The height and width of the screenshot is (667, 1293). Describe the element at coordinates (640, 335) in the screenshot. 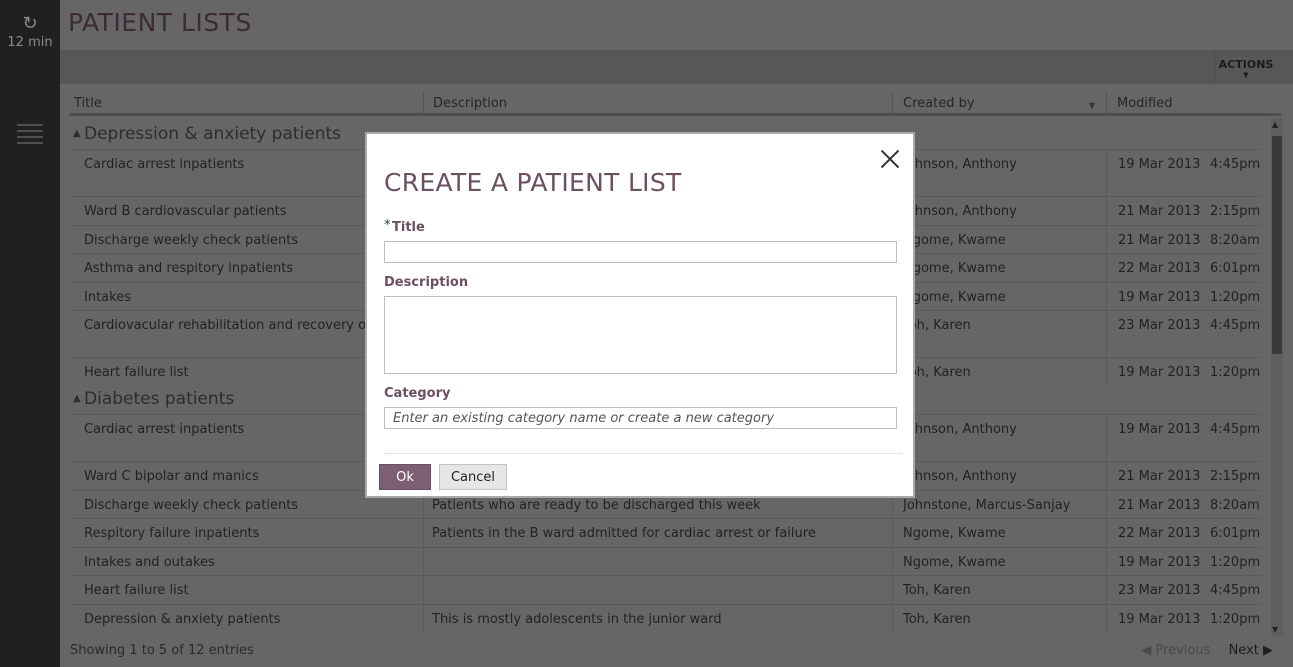

I see `description-textarea` at that location.